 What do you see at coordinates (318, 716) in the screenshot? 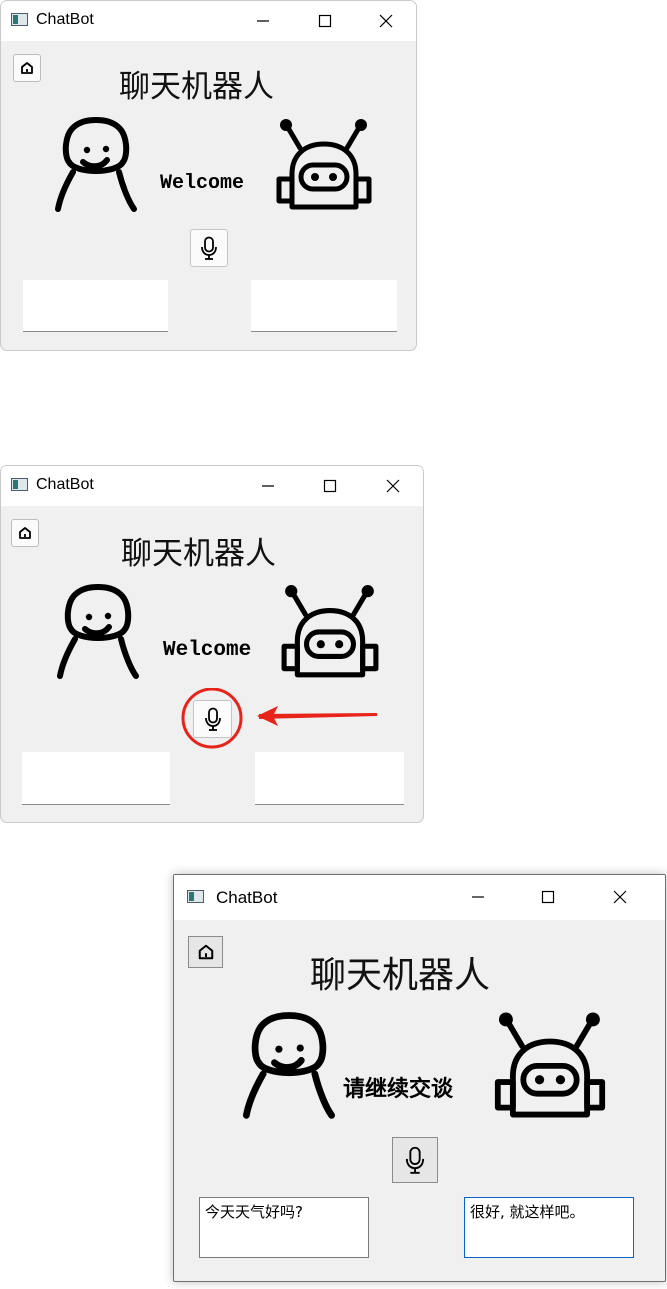
I see `pointer-arrow` at bounding box center [318, 716].